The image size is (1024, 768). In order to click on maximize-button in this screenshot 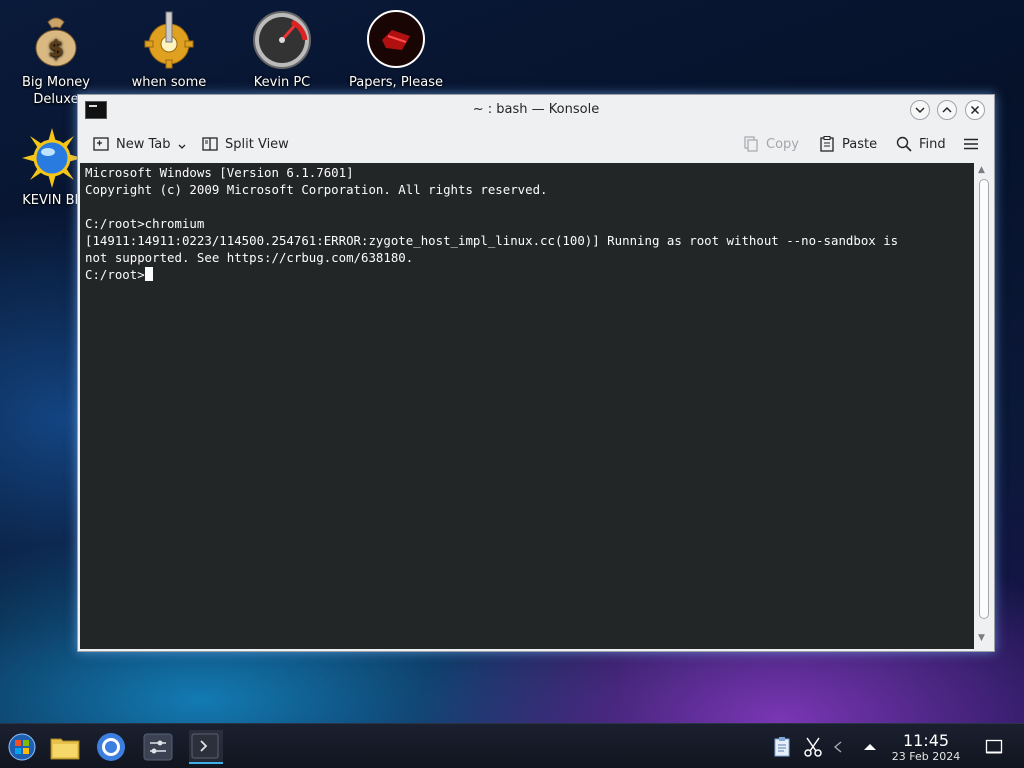, I will do `click(947, 110)`.